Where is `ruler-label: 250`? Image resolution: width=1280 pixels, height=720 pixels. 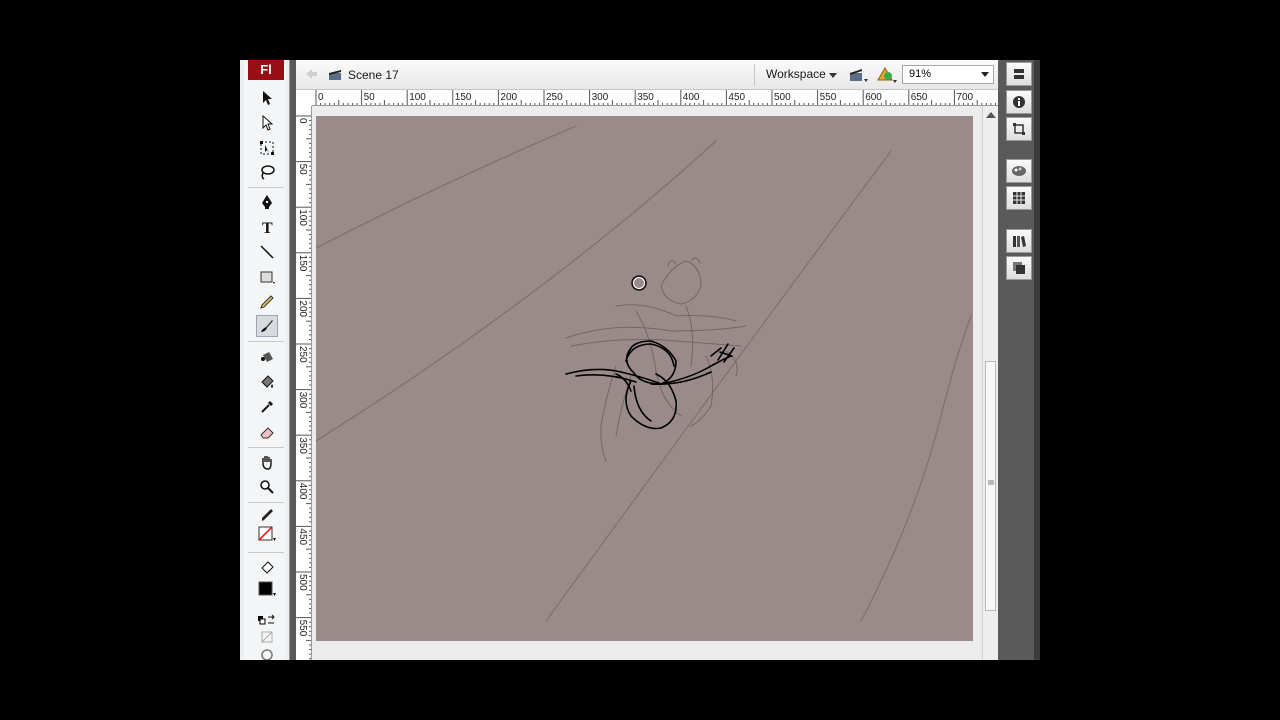
ruler-label: 250 is located at coordinates (554, 97).